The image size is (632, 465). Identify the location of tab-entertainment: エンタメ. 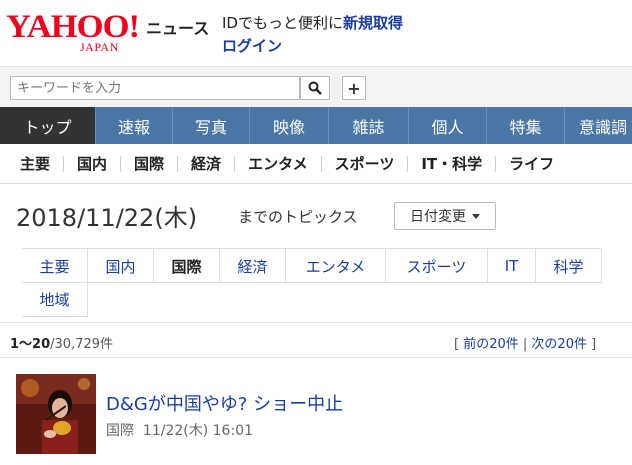
(336, 266).